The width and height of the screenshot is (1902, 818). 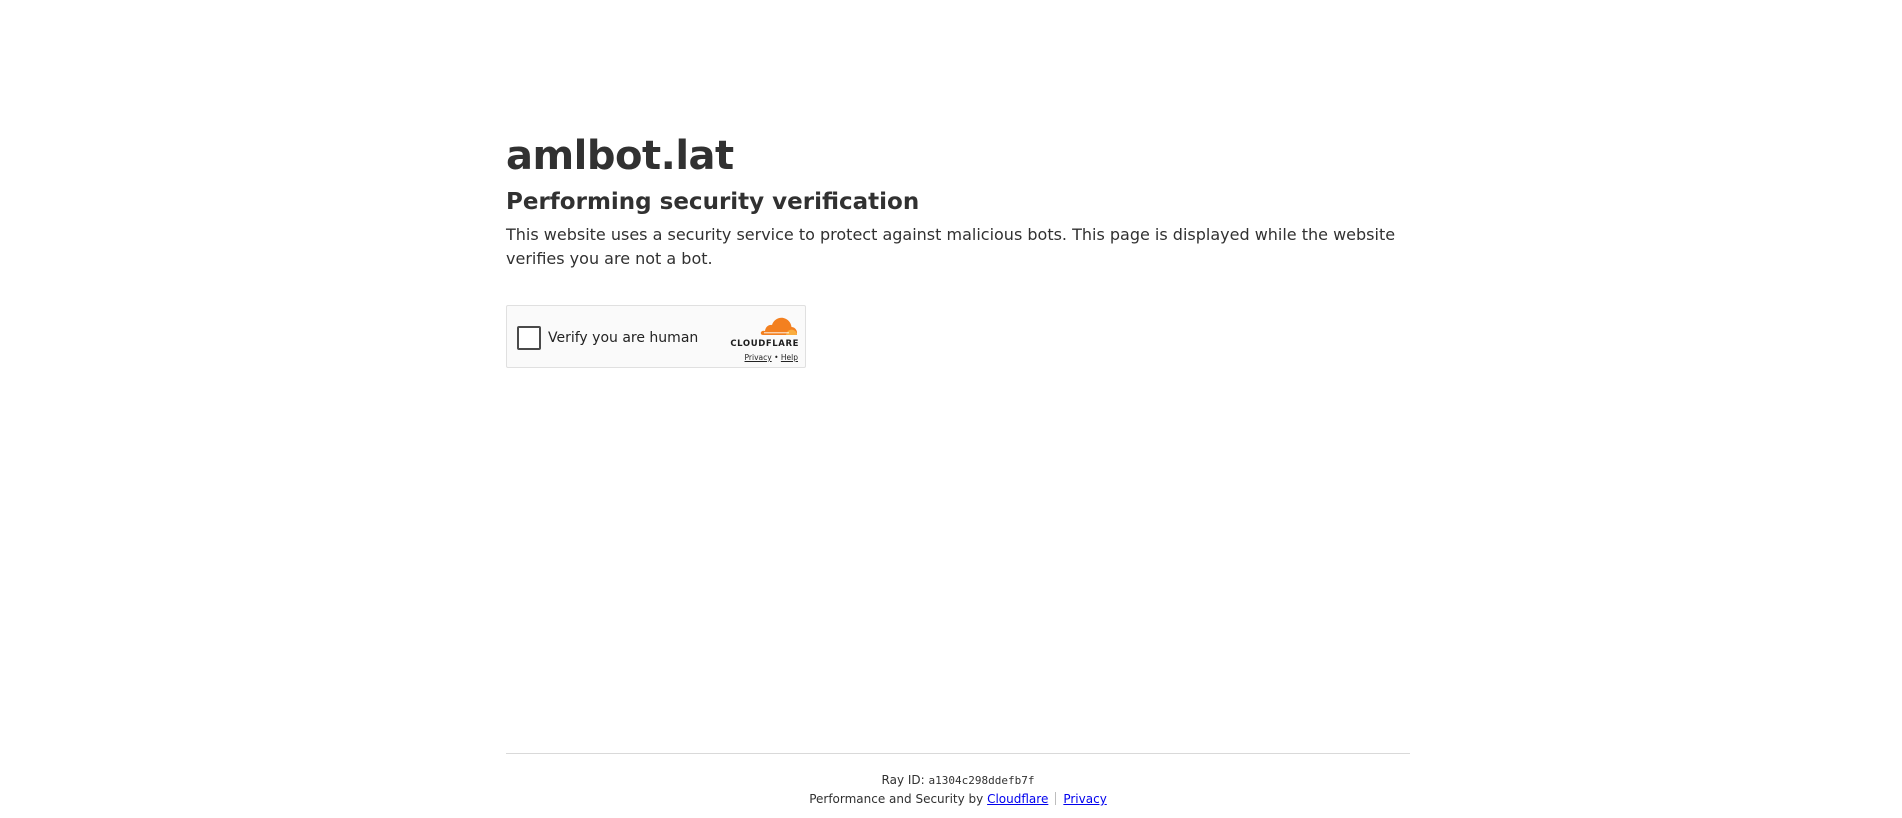 What do you see at coordinates (764, 344) in the screenshot?
I see `cloudflare-wordmark: CLOUDFLARE` at bounding box center [764, 344].